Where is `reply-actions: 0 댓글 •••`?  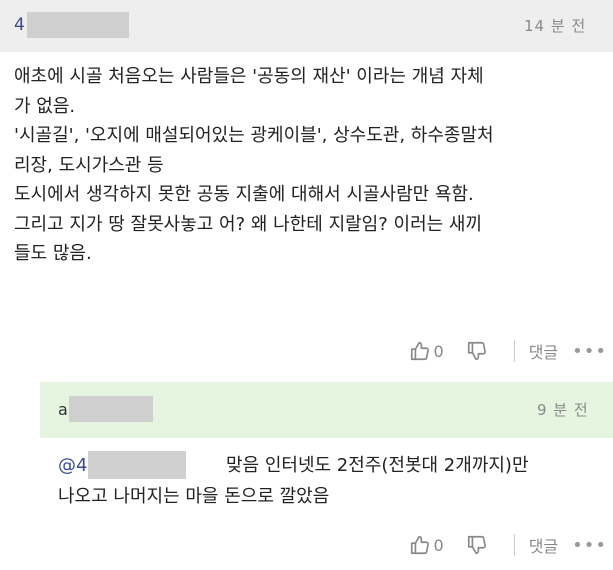
reply-actions: 0 댓글 ••• is located at coordinates (508, 545).